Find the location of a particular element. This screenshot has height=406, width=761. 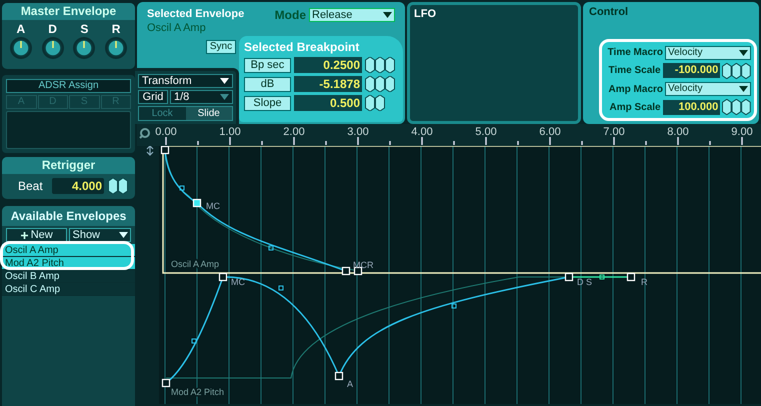

plus-icon is located at coordinates (24, 235).